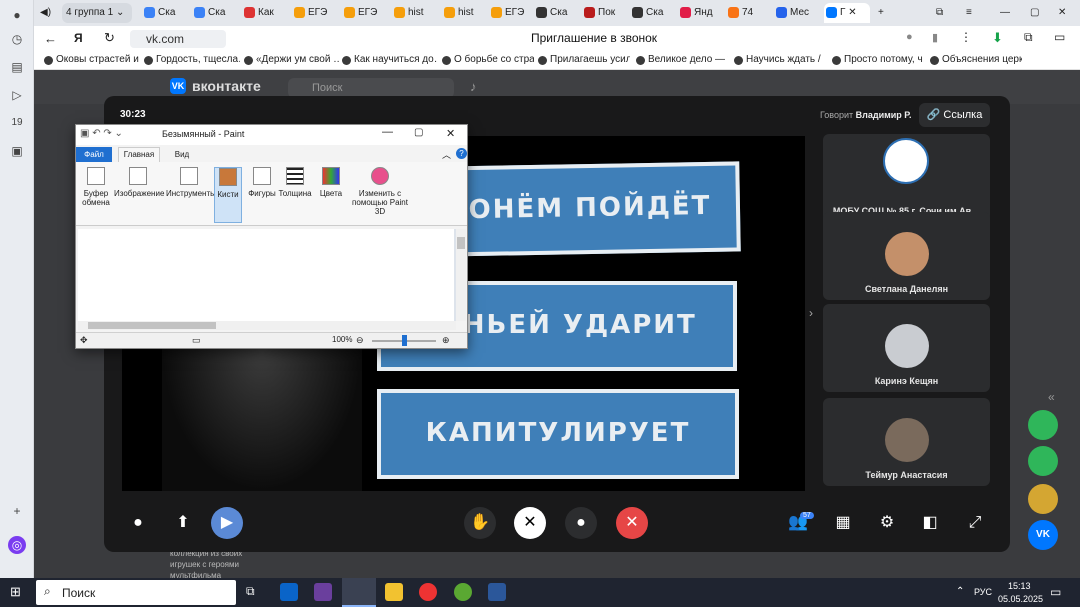 This screenshot has height=607, width=1080. Describe the element at coordinates (461, 153) in the screenshot. I see `help-icon: ?` at that location.